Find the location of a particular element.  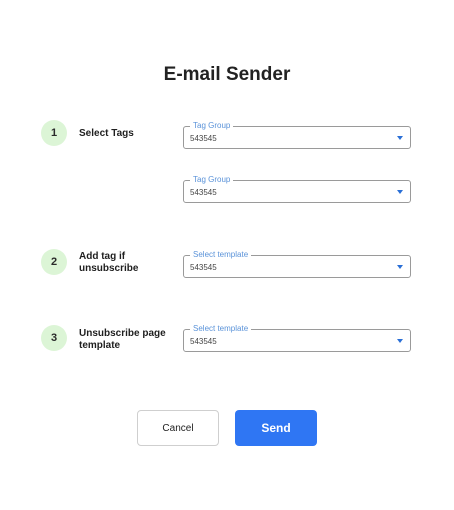

tag-group-select-2-legend: Tag Group is located at coordinates (212, 180).